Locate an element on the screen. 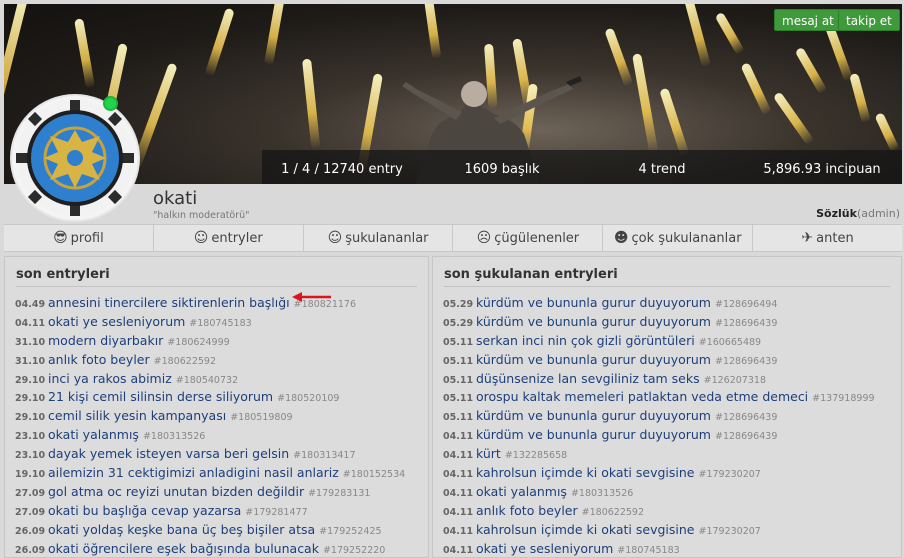 This screenshot has width=904, height=558. avatar is located at coordinates (75, 158).